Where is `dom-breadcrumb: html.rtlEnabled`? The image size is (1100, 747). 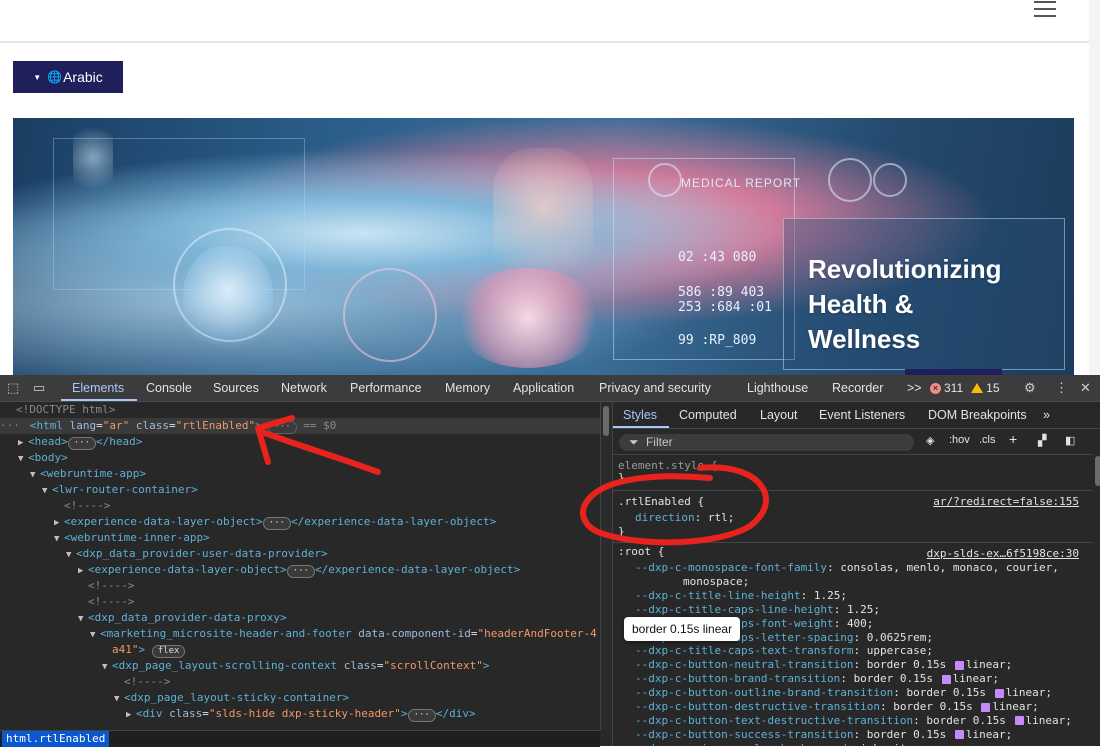 dom-breadcrumb: html.rtlEnabled is located at coordinates (300, 738).